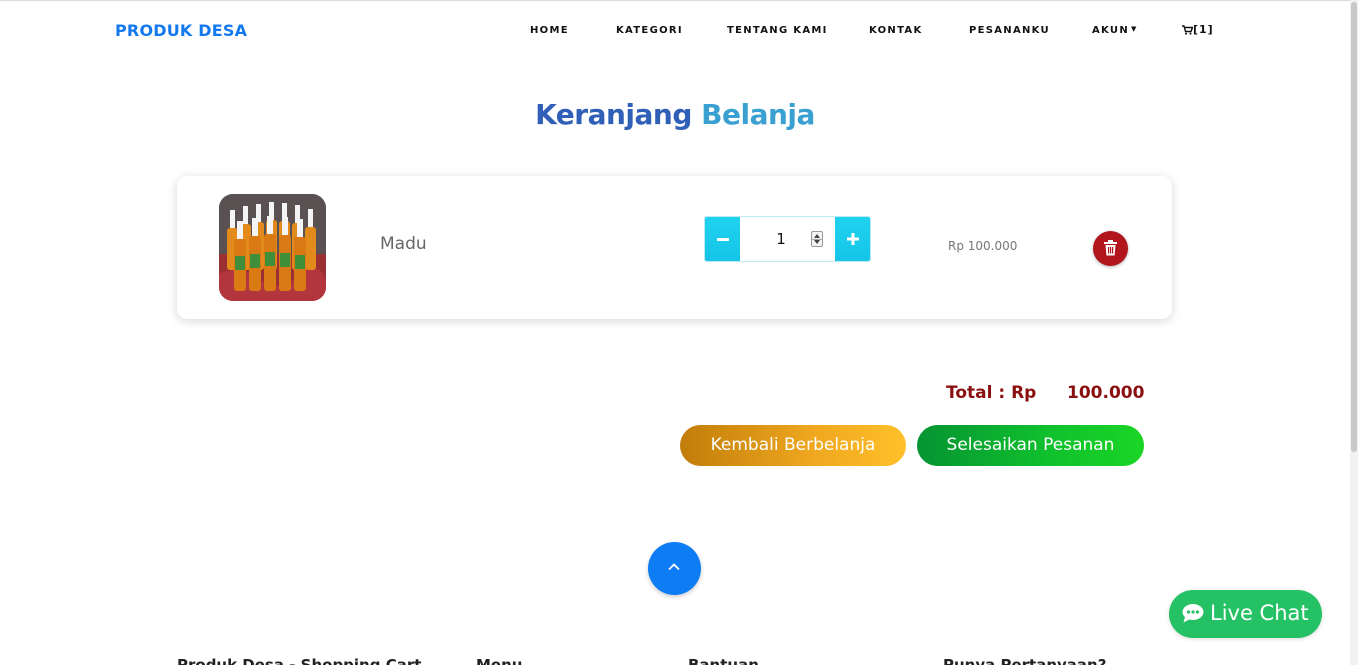 This screenshot has width=1358, height=665. Describe the element at coordinates (403, 244) in the screenshot. I see `product-name: Madu` at that location.